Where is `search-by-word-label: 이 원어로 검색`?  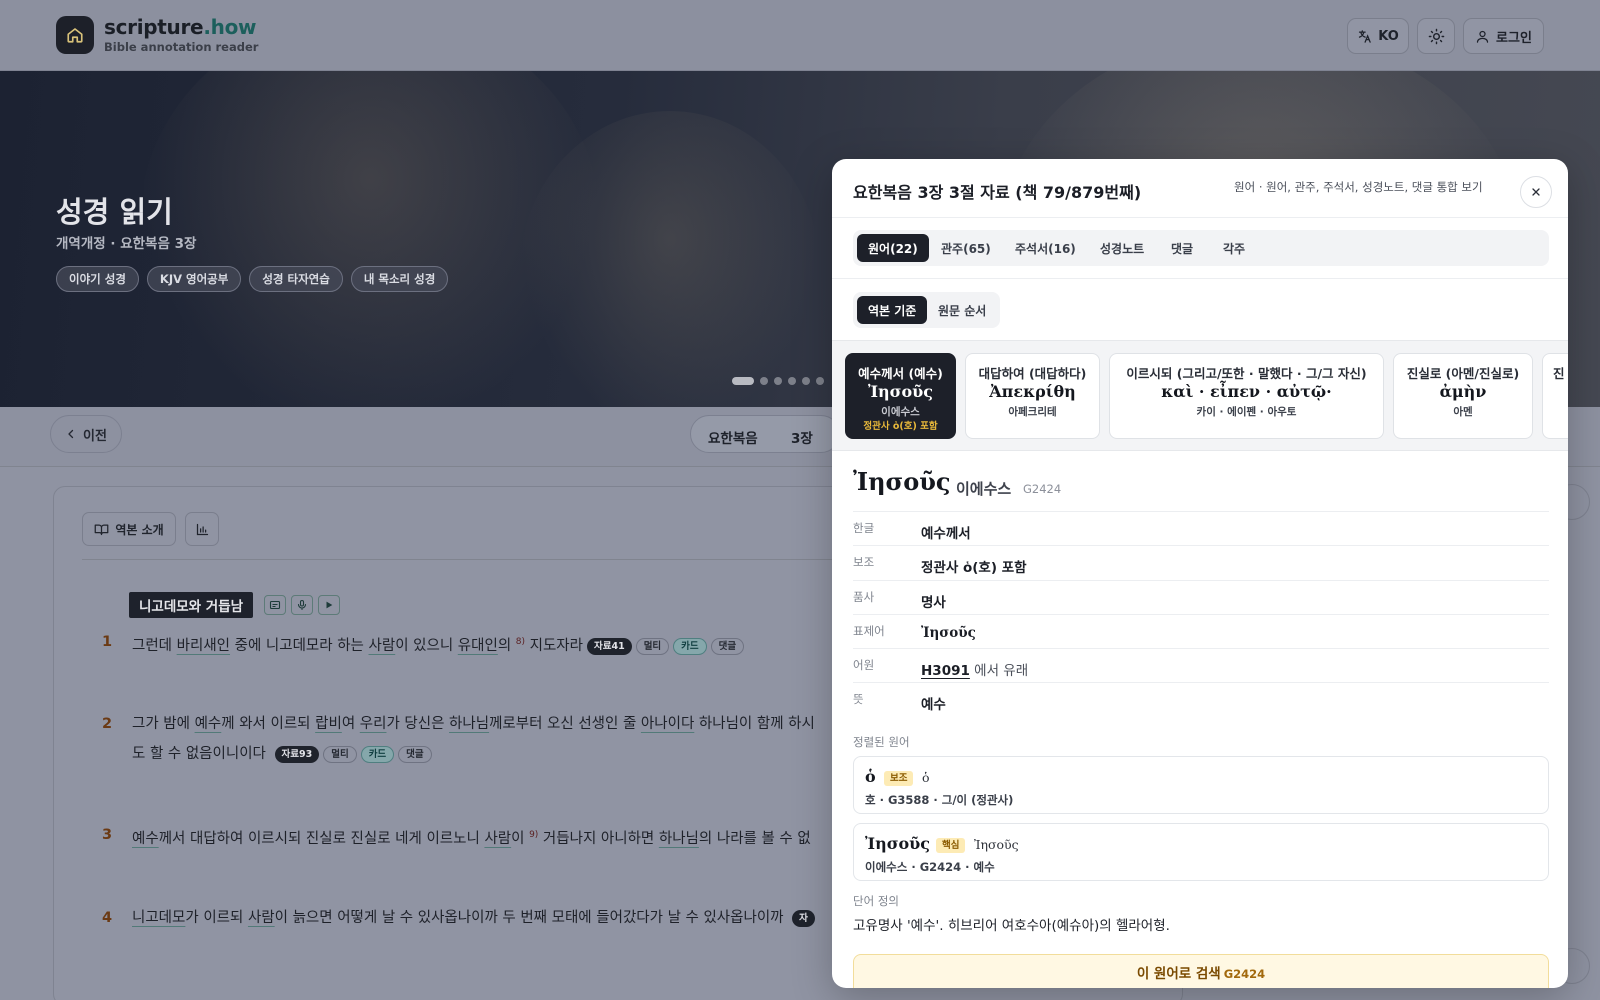 search-by-word-label: 이 원어로 검색 is located at coordinates (1178, 974).